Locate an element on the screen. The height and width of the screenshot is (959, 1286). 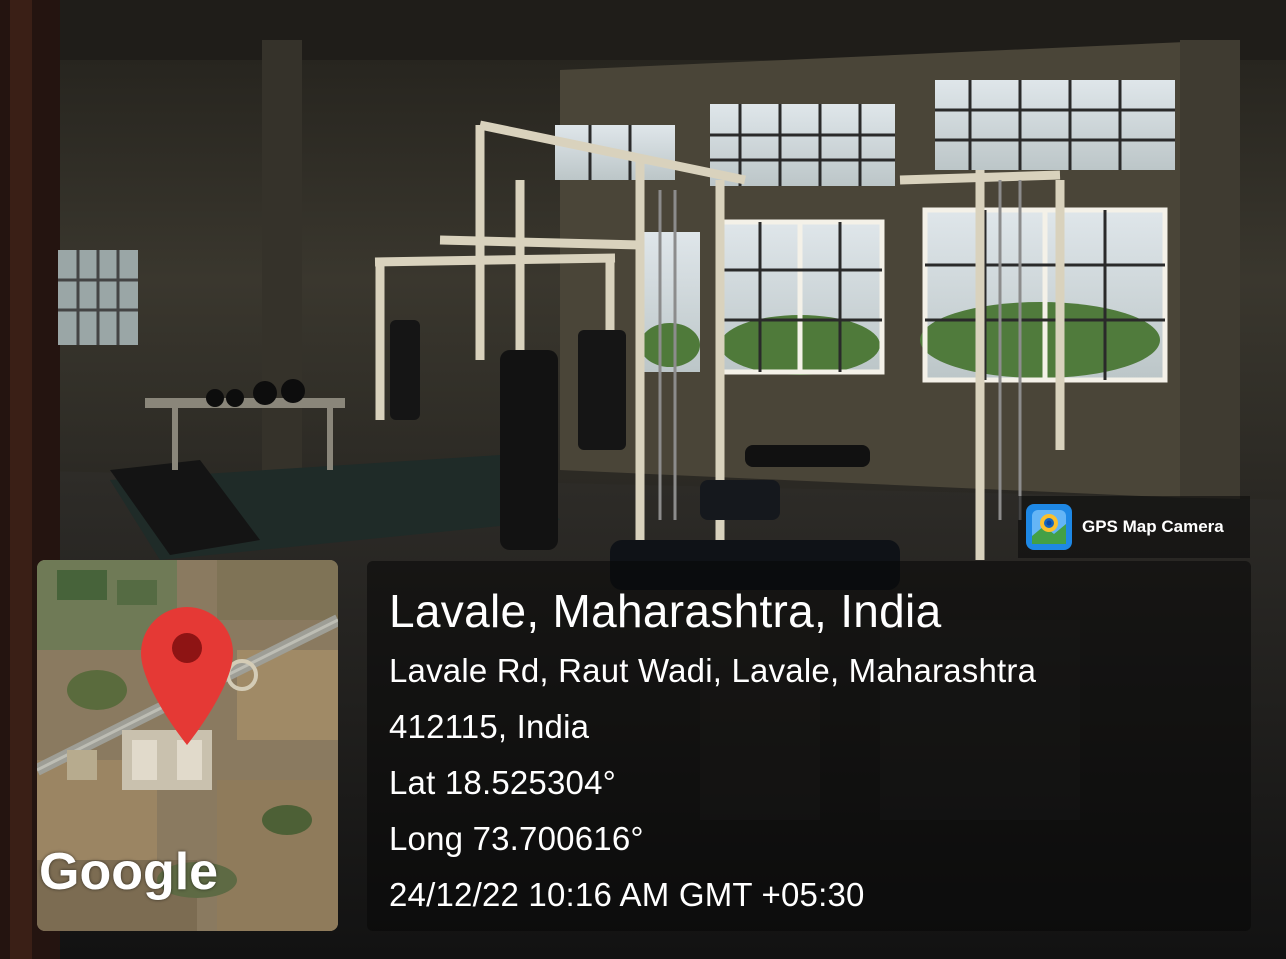
gps-map-camera-badge: GPS Map Camera is located at coordinates (1134, 527).